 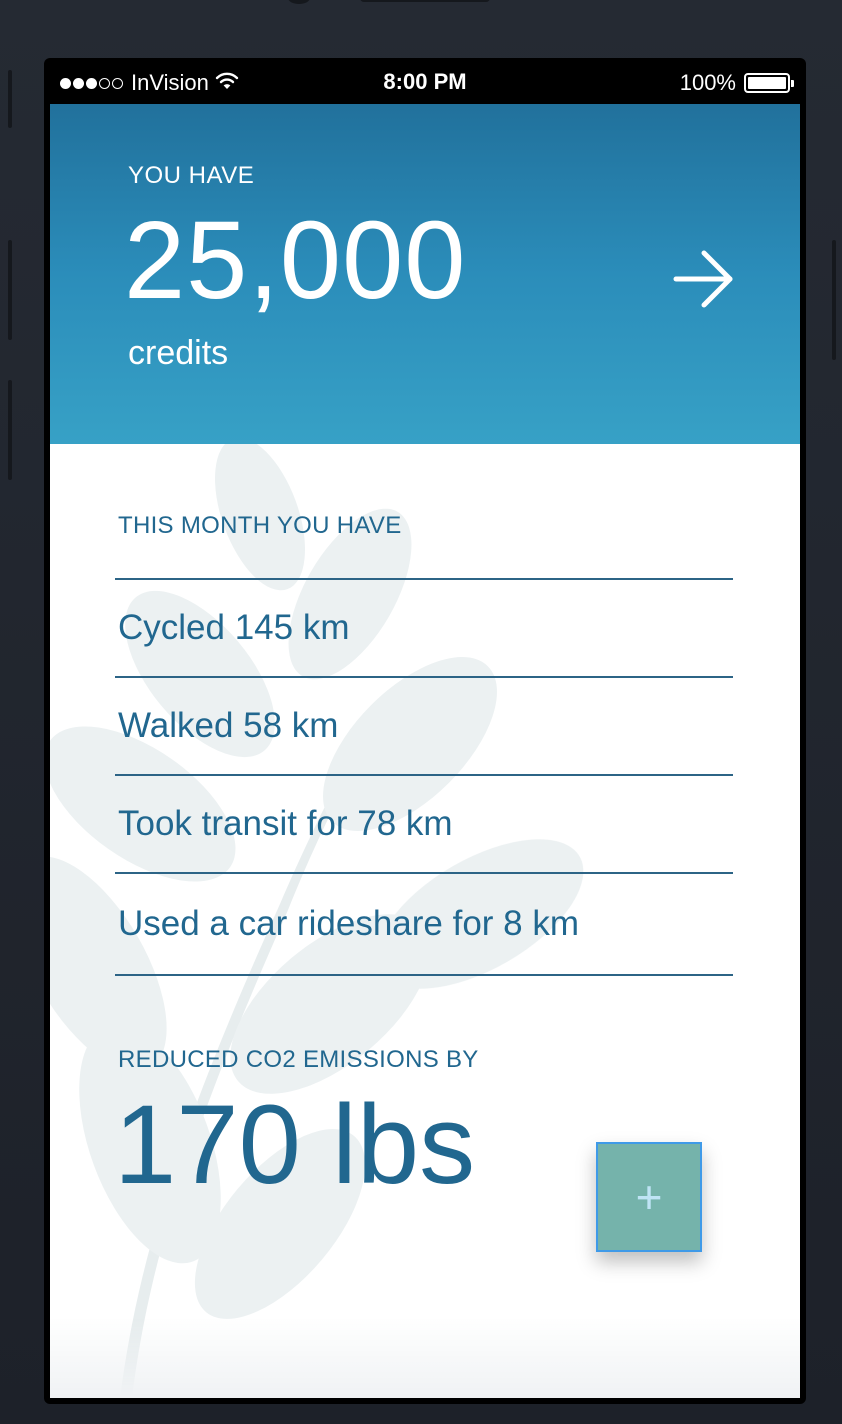 What do you see at coordinates (285, 823) in the screenshot?
I see `list-item: Took transit for 78 km` at bounding box center [285, 823].